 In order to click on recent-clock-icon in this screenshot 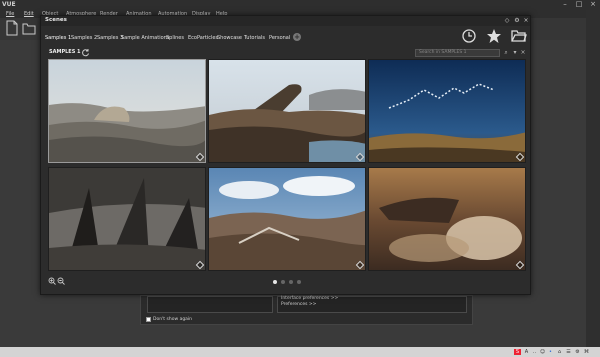, I will do `click(469, 36)`.